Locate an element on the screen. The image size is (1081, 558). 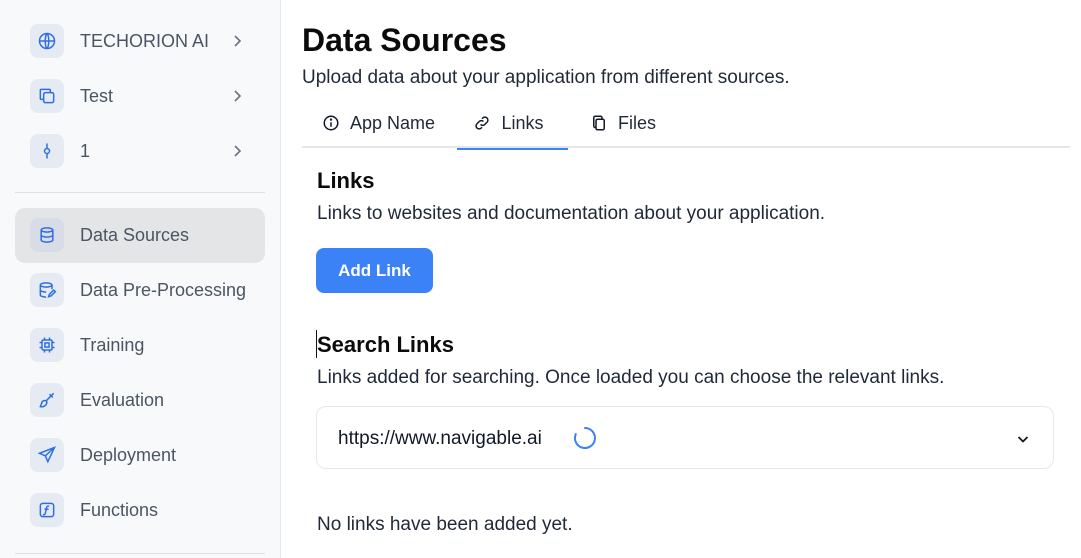
tab-bar: App Name Links Files is located at coordinates (686, 124).